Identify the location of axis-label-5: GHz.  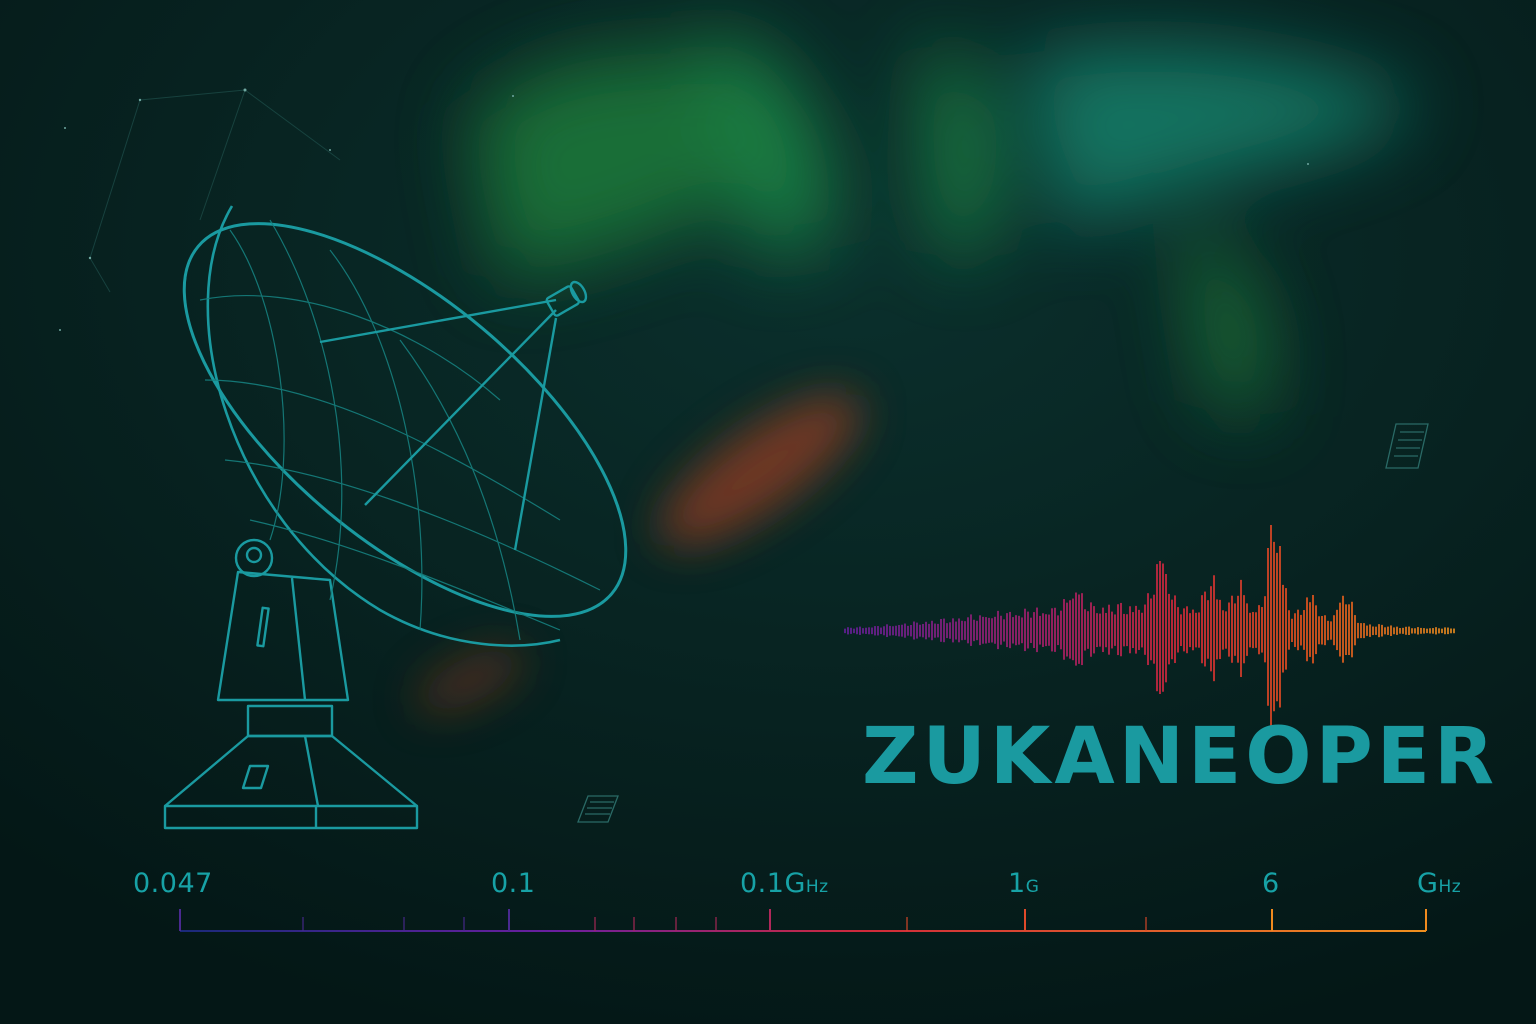
(1439, 883).